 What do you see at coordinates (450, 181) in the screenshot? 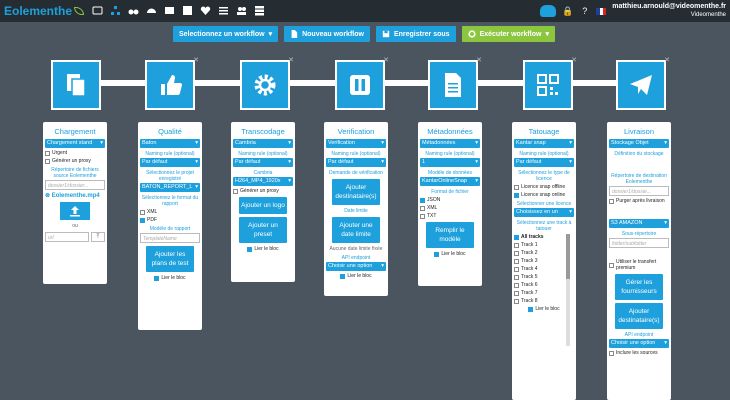
I see `modele-select: KantarOnlineSnap` at bounding box center [450, 181].